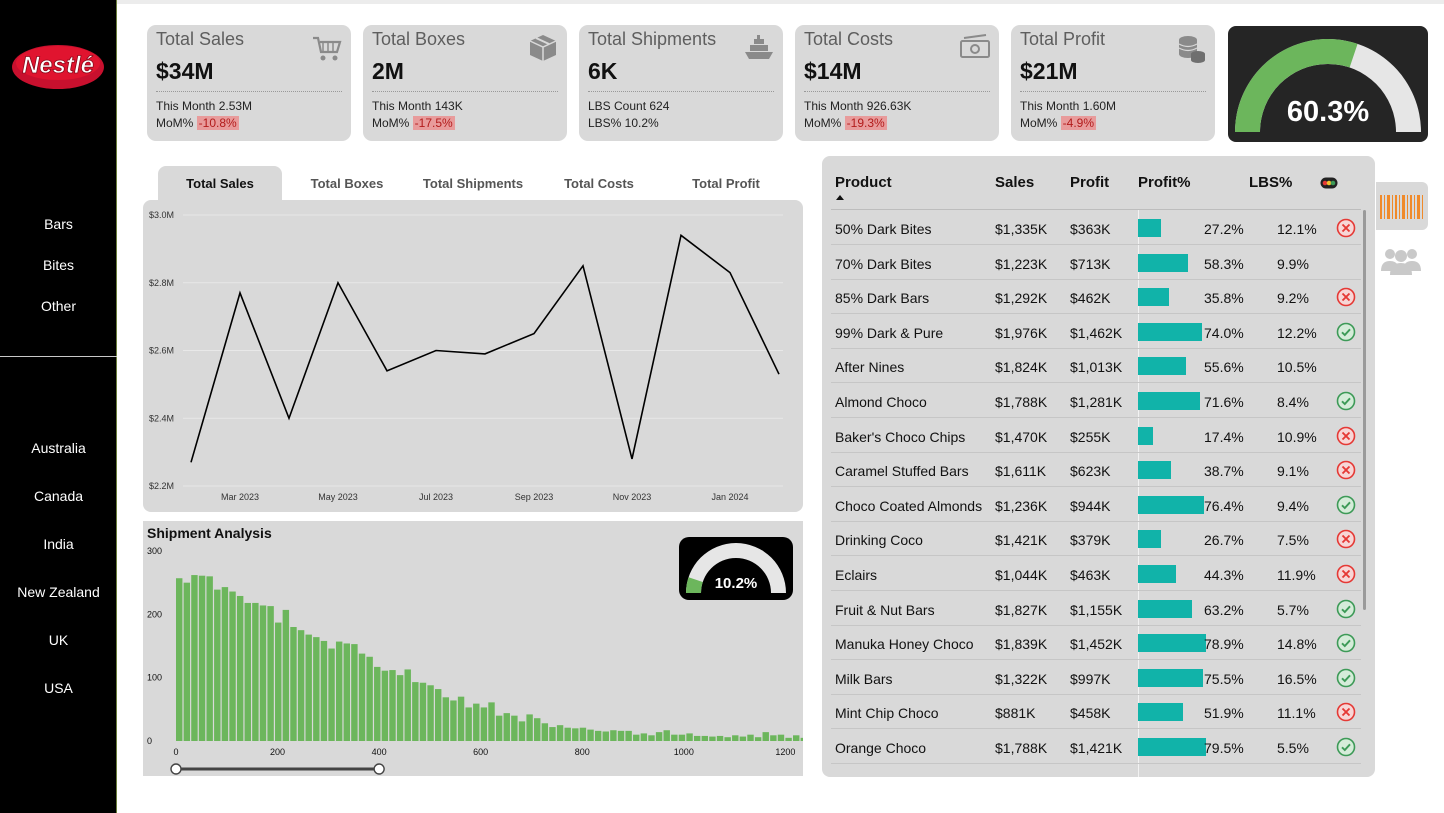 The image size is (1444, 813). What do you see at coordinates (1089, 182) in the screenshot?
I see `header-profit: Profit` at bounding box center [1089, 182].